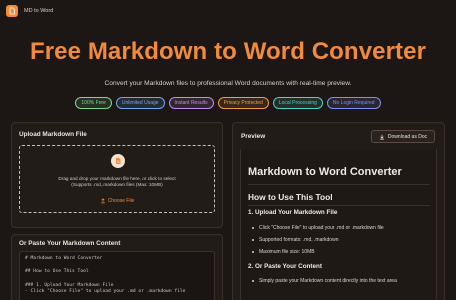 The width and height of the screenshot is (456, 300). I want to click on download-label: Download as Doc, so click(407, 136).